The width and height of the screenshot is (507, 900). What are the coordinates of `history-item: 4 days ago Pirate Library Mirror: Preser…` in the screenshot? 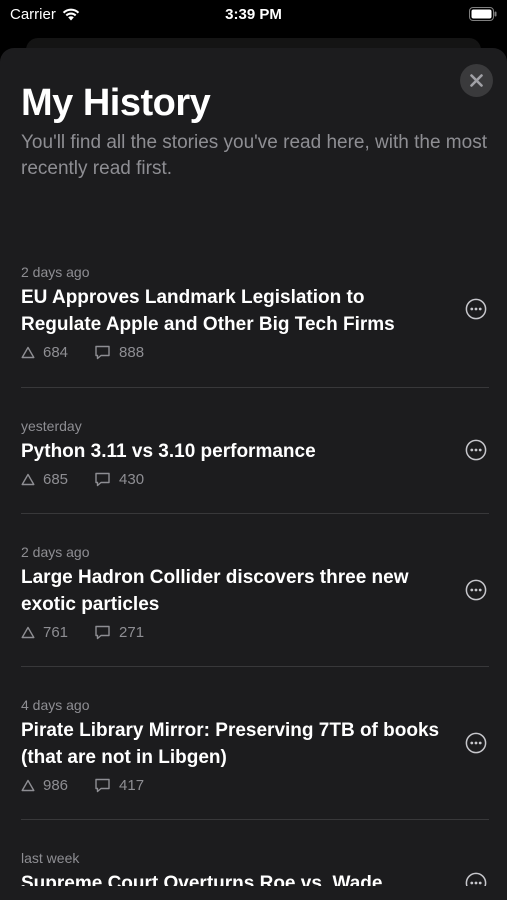 It's located at (253, 745).